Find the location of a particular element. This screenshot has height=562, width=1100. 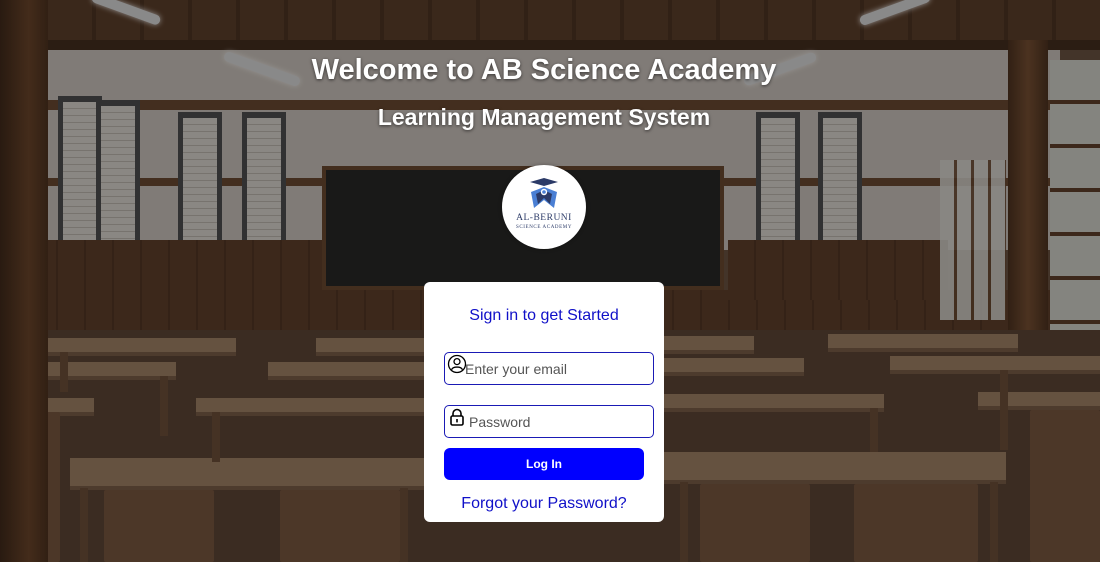

email-input is located at coordinates (555, 368).